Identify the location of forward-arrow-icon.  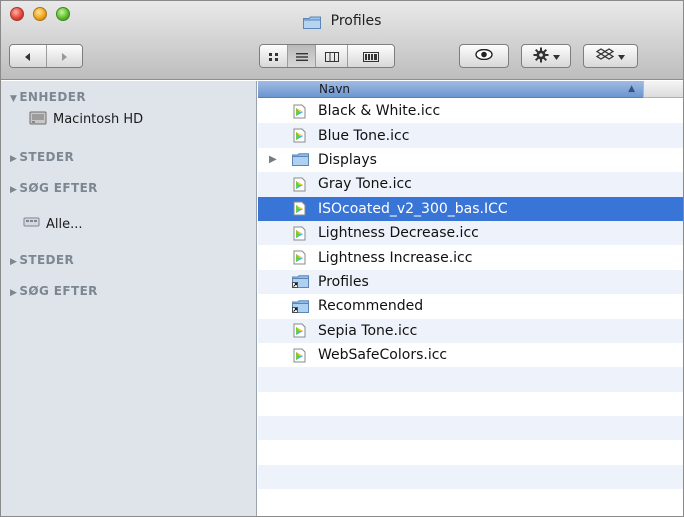
(64, 56).